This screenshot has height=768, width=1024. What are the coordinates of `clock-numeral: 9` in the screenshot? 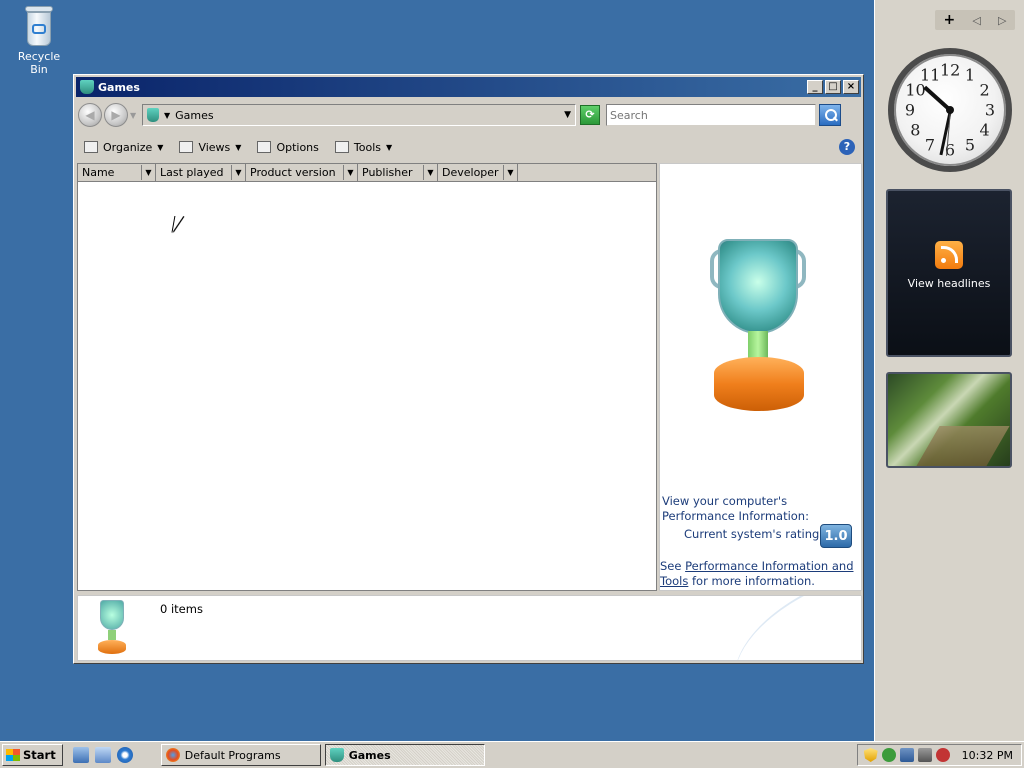 It's located at (910, 110).